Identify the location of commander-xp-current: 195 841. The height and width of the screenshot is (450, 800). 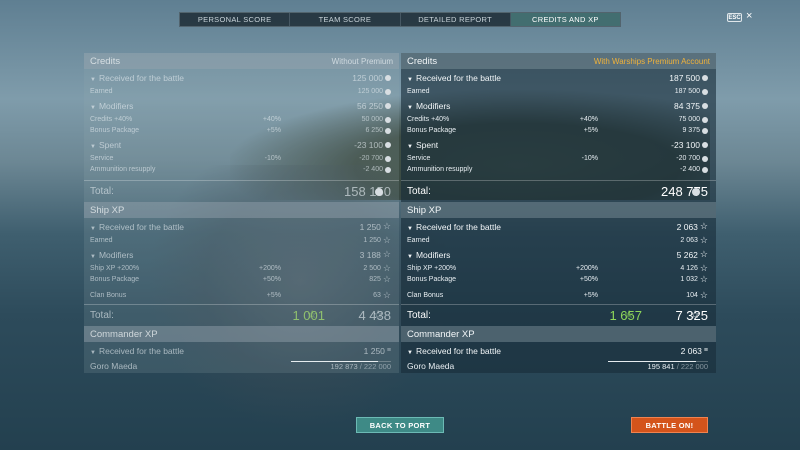
(661, 366).